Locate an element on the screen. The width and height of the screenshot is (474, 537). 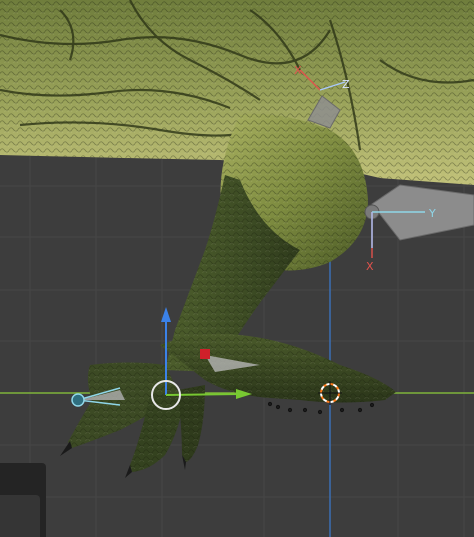
axis-label-x: X is located at coordinates (298, 70).